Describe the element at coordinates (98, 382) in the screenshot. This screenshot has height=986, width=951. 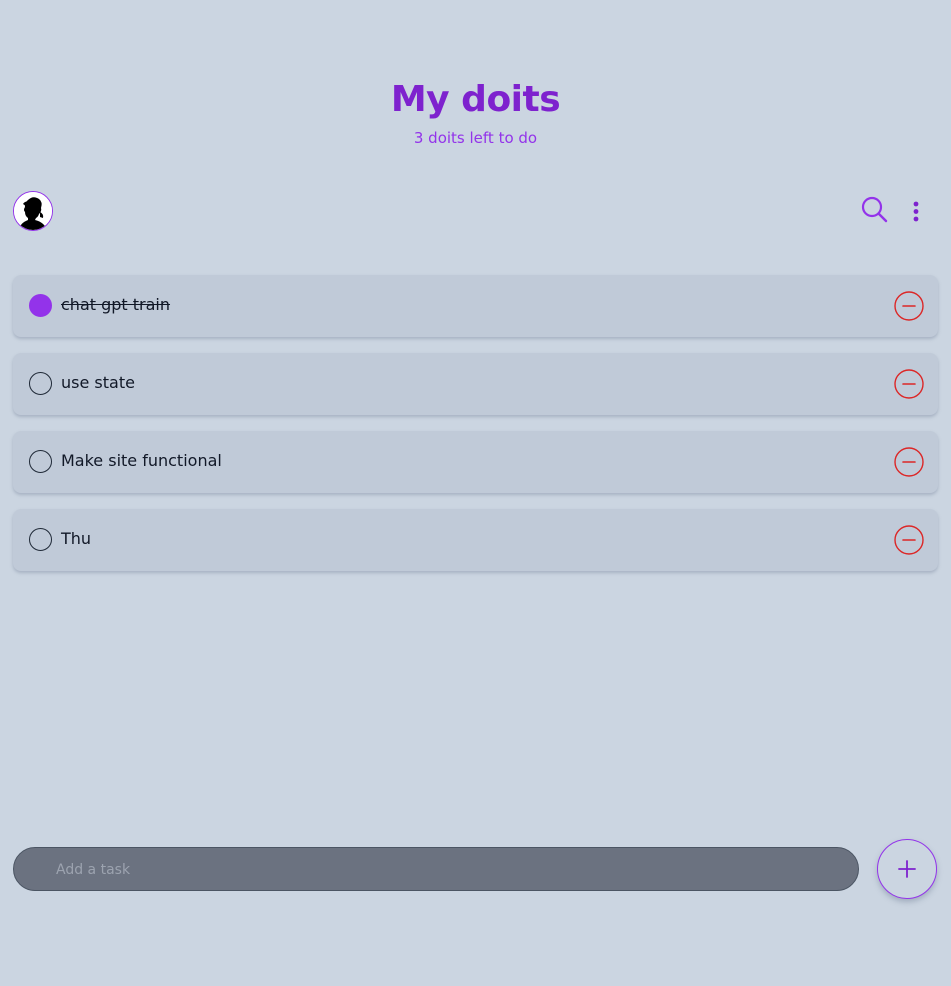
I see `task-label: use state` at that location.